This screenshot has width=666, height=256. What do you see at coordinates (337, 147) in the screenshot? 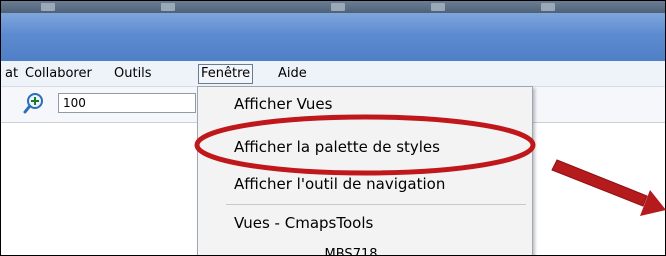
I see `menu-item-palette-styles: Afficher la palette de styles` at bounding box center [337, 147].